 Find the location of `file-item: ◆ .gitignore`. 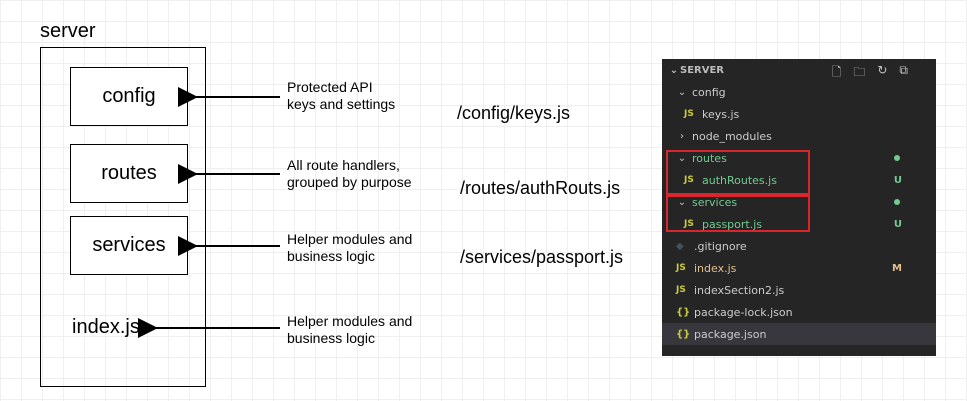

file-item: ◆ .gitignore is located at coordinates (799, 246).